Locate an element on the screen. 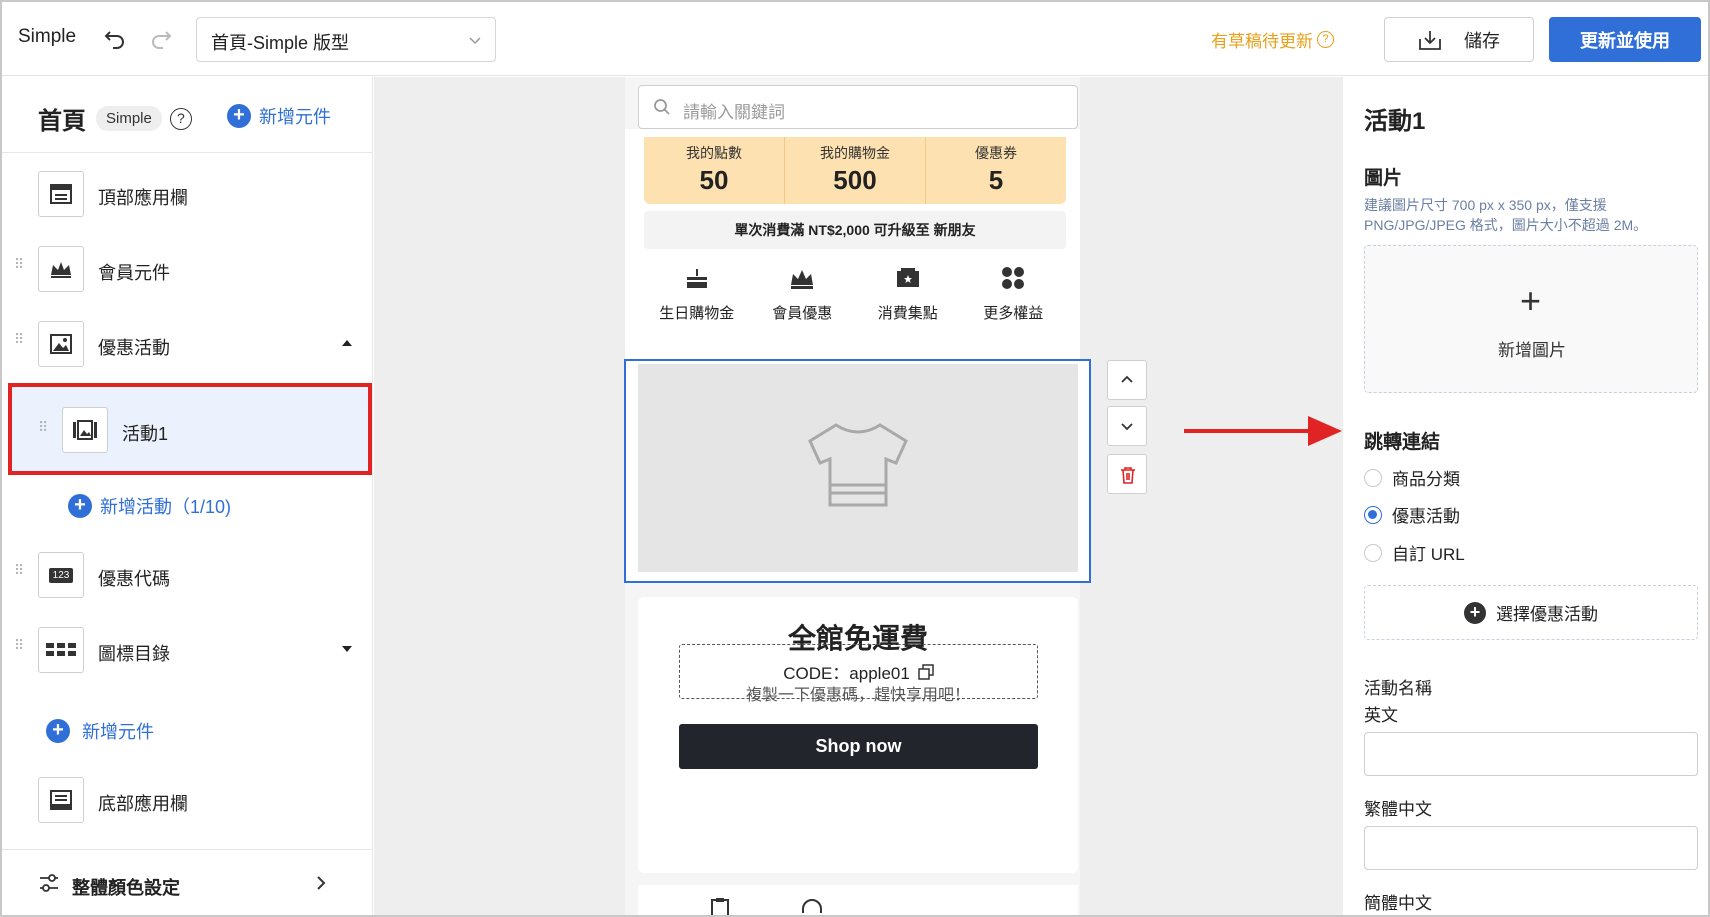 The image size is (1710, 917). app-name: Simple is located at coordinates (47, 36).